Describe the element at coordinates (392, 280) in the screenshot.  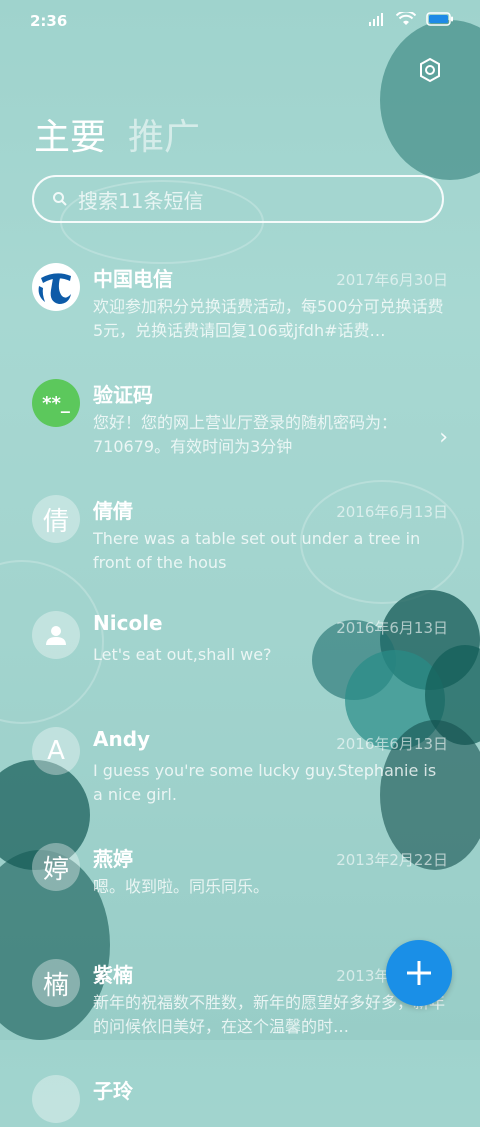
I see `message-date: 2017年6月30日` at that location.